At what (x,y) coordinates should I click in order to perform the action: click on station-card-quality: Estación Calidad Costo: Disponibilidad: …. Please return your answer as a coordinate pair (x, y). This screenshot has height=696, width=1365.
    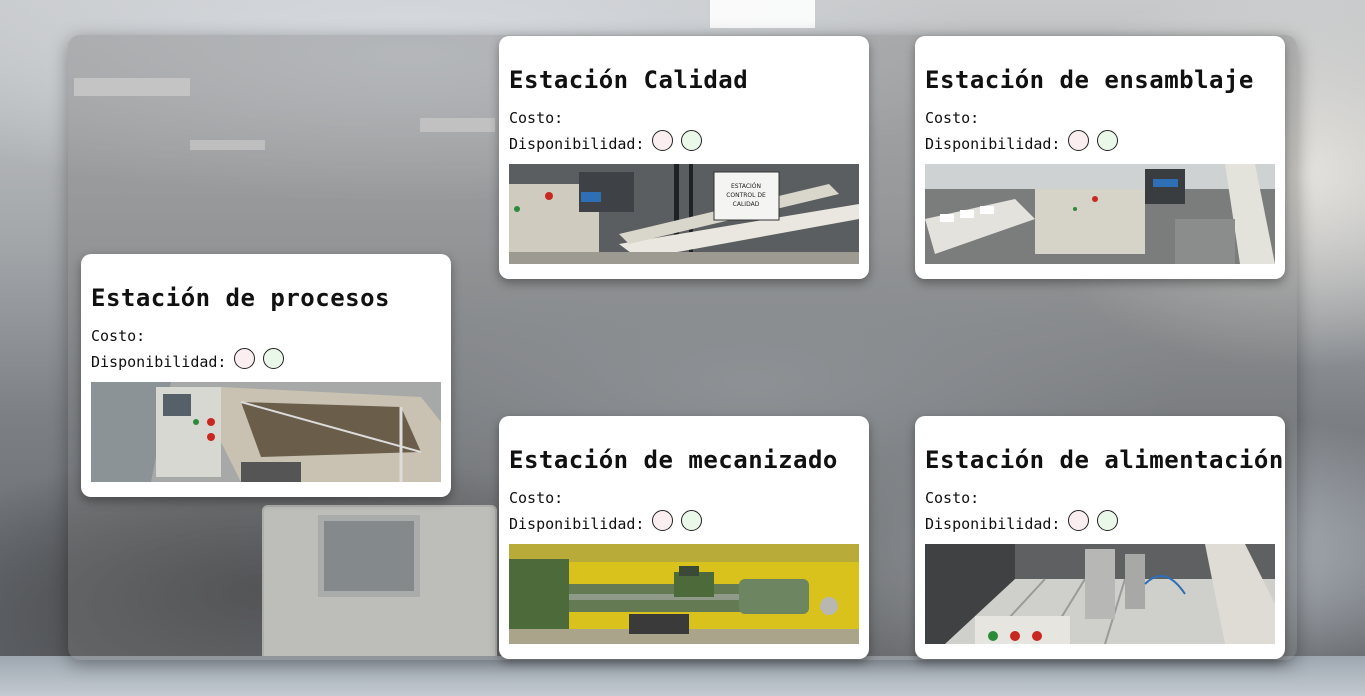
    Looking at the image, I should click on (684, 157).